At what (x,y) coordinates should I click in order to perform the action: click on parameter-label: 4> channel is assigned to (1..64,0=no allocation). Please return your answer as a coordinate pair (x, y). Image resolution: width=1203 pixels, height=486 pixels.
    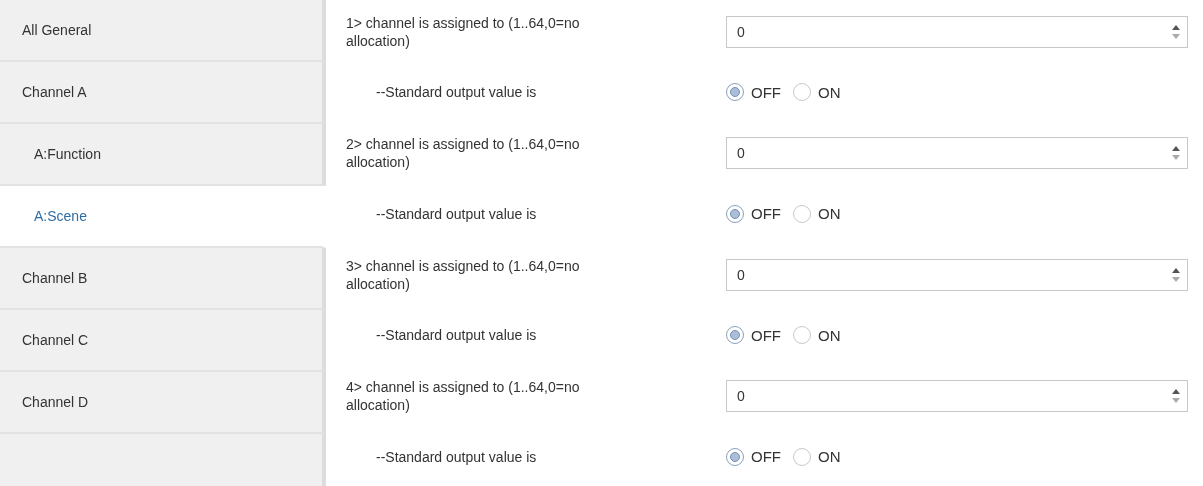
    Looking at the image, I should click on (463, 396).